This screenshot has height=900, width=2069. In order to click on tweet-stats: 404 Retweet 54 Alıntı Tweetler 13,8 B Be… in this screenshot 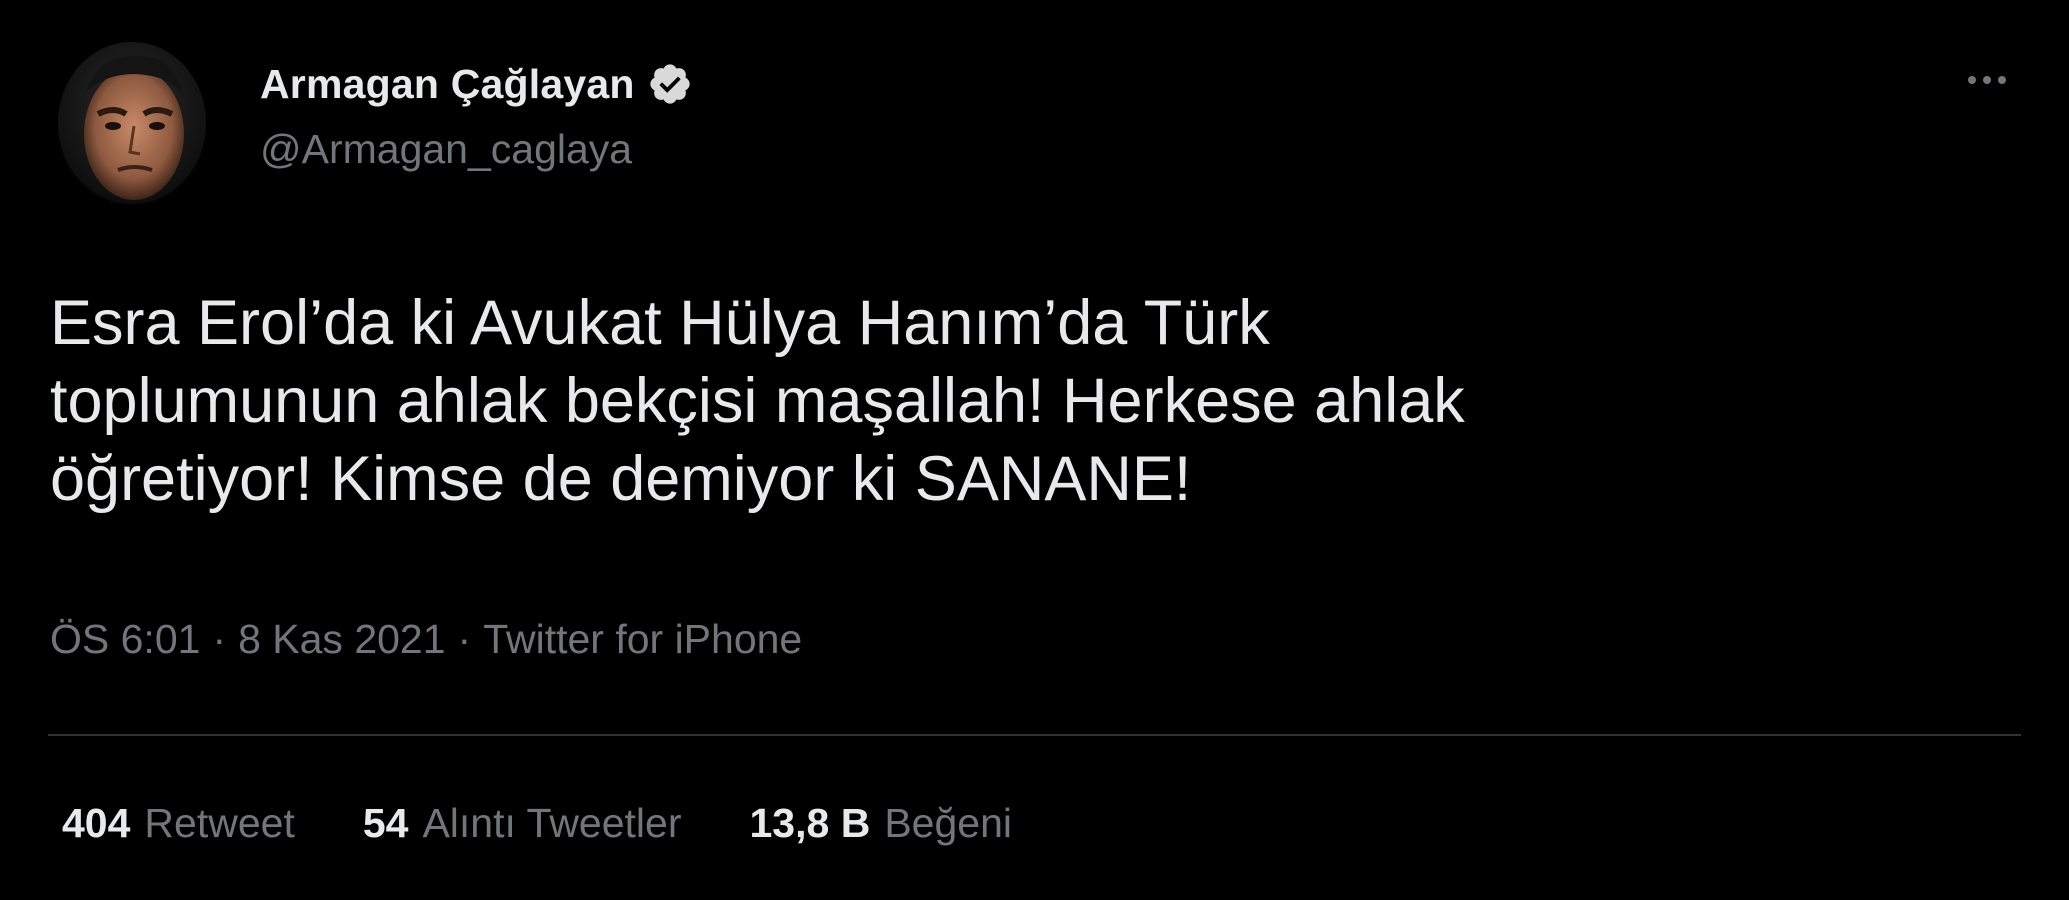, I will do `click(571, 823)`.